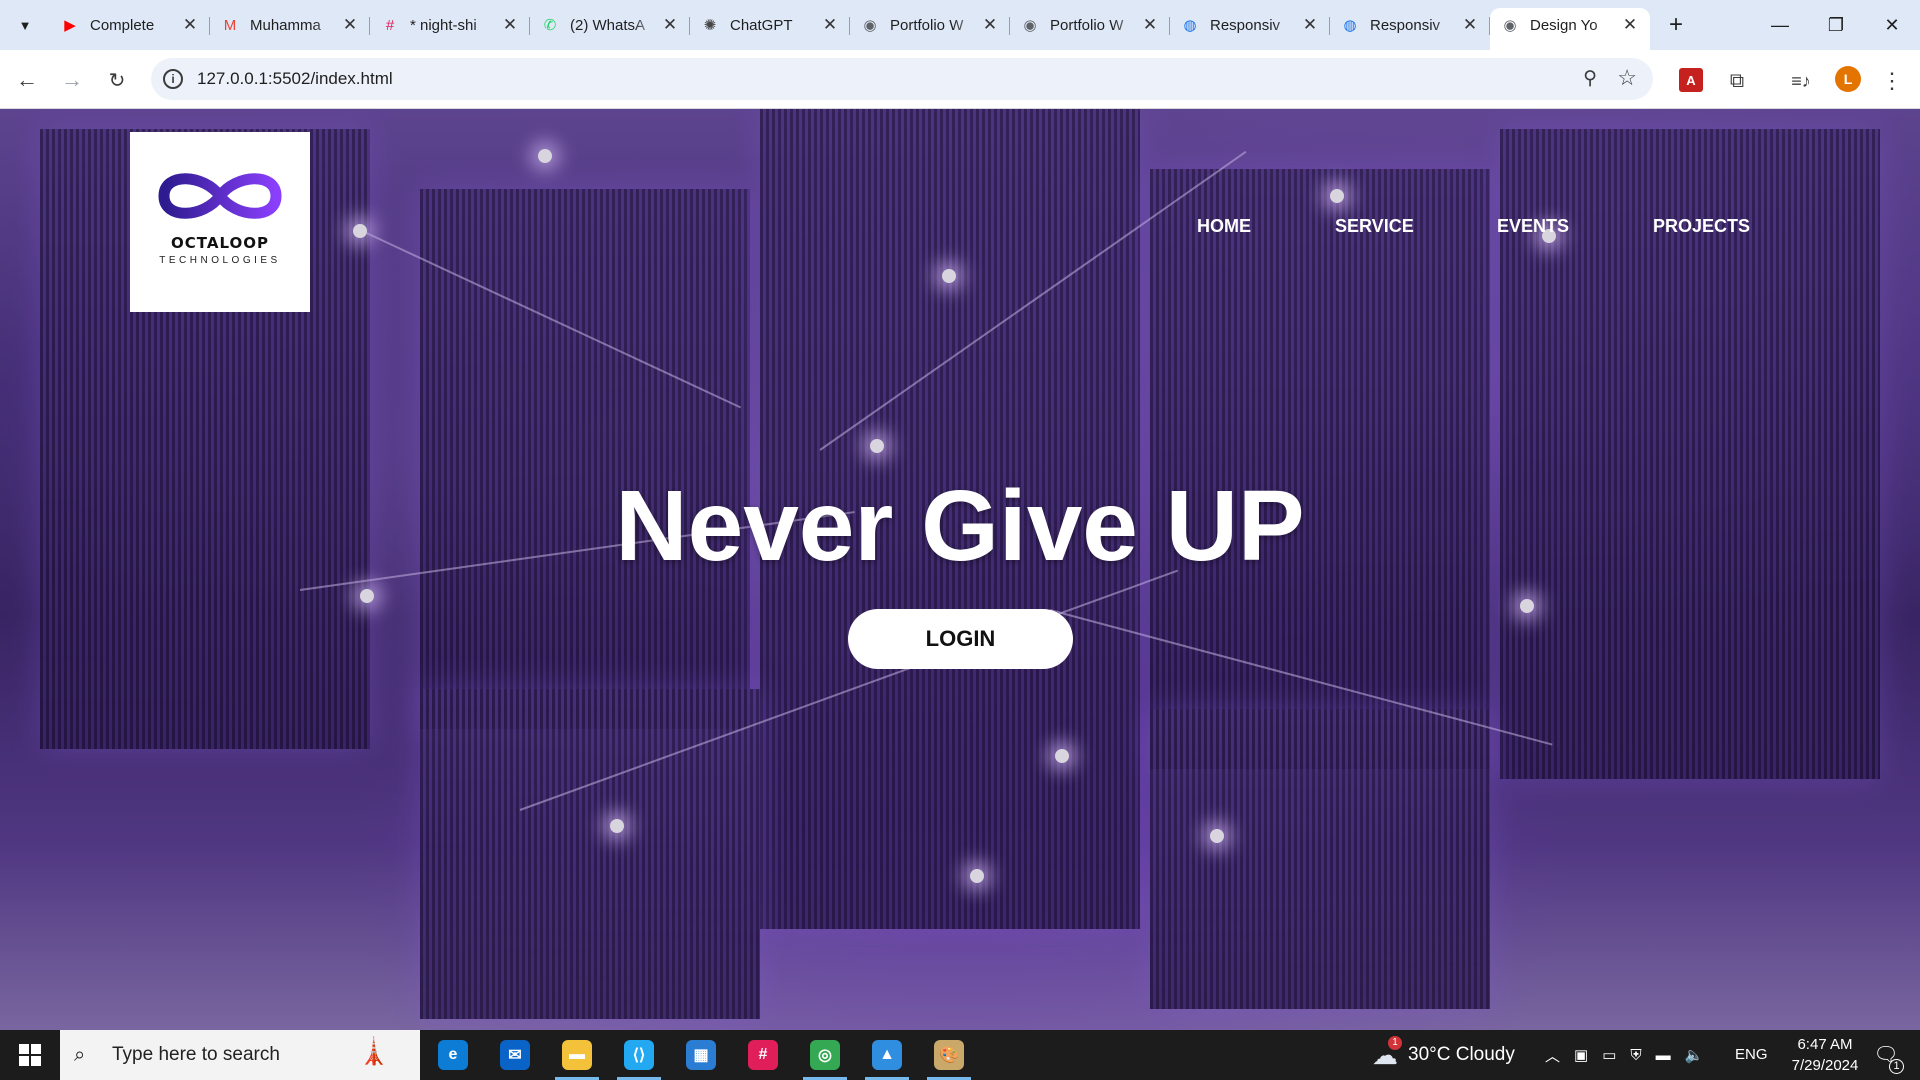 This screenshot has width=1920, height=1080. Describe the element at coordinates (887, 1055) in the screenshot. I see `taskbar-app: ▲` at that location.